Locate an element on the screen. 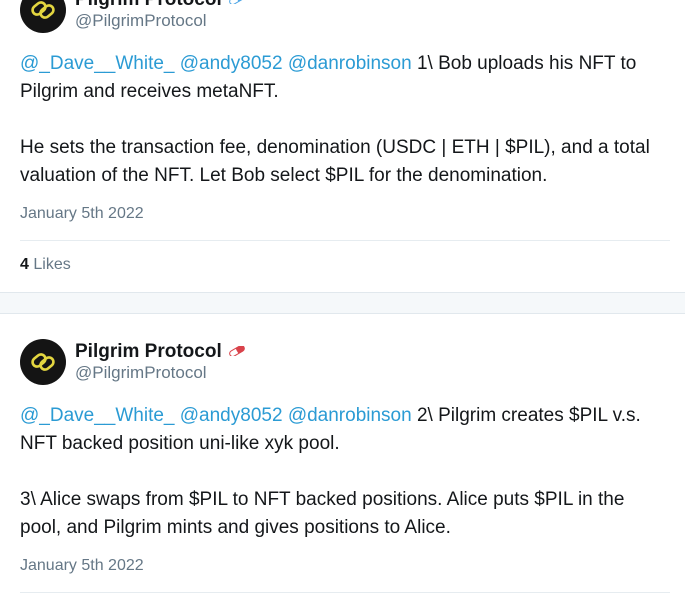 The height and width of the screenshot is (605, 685). likes-number: 4 is located at coordinates (24, 264).